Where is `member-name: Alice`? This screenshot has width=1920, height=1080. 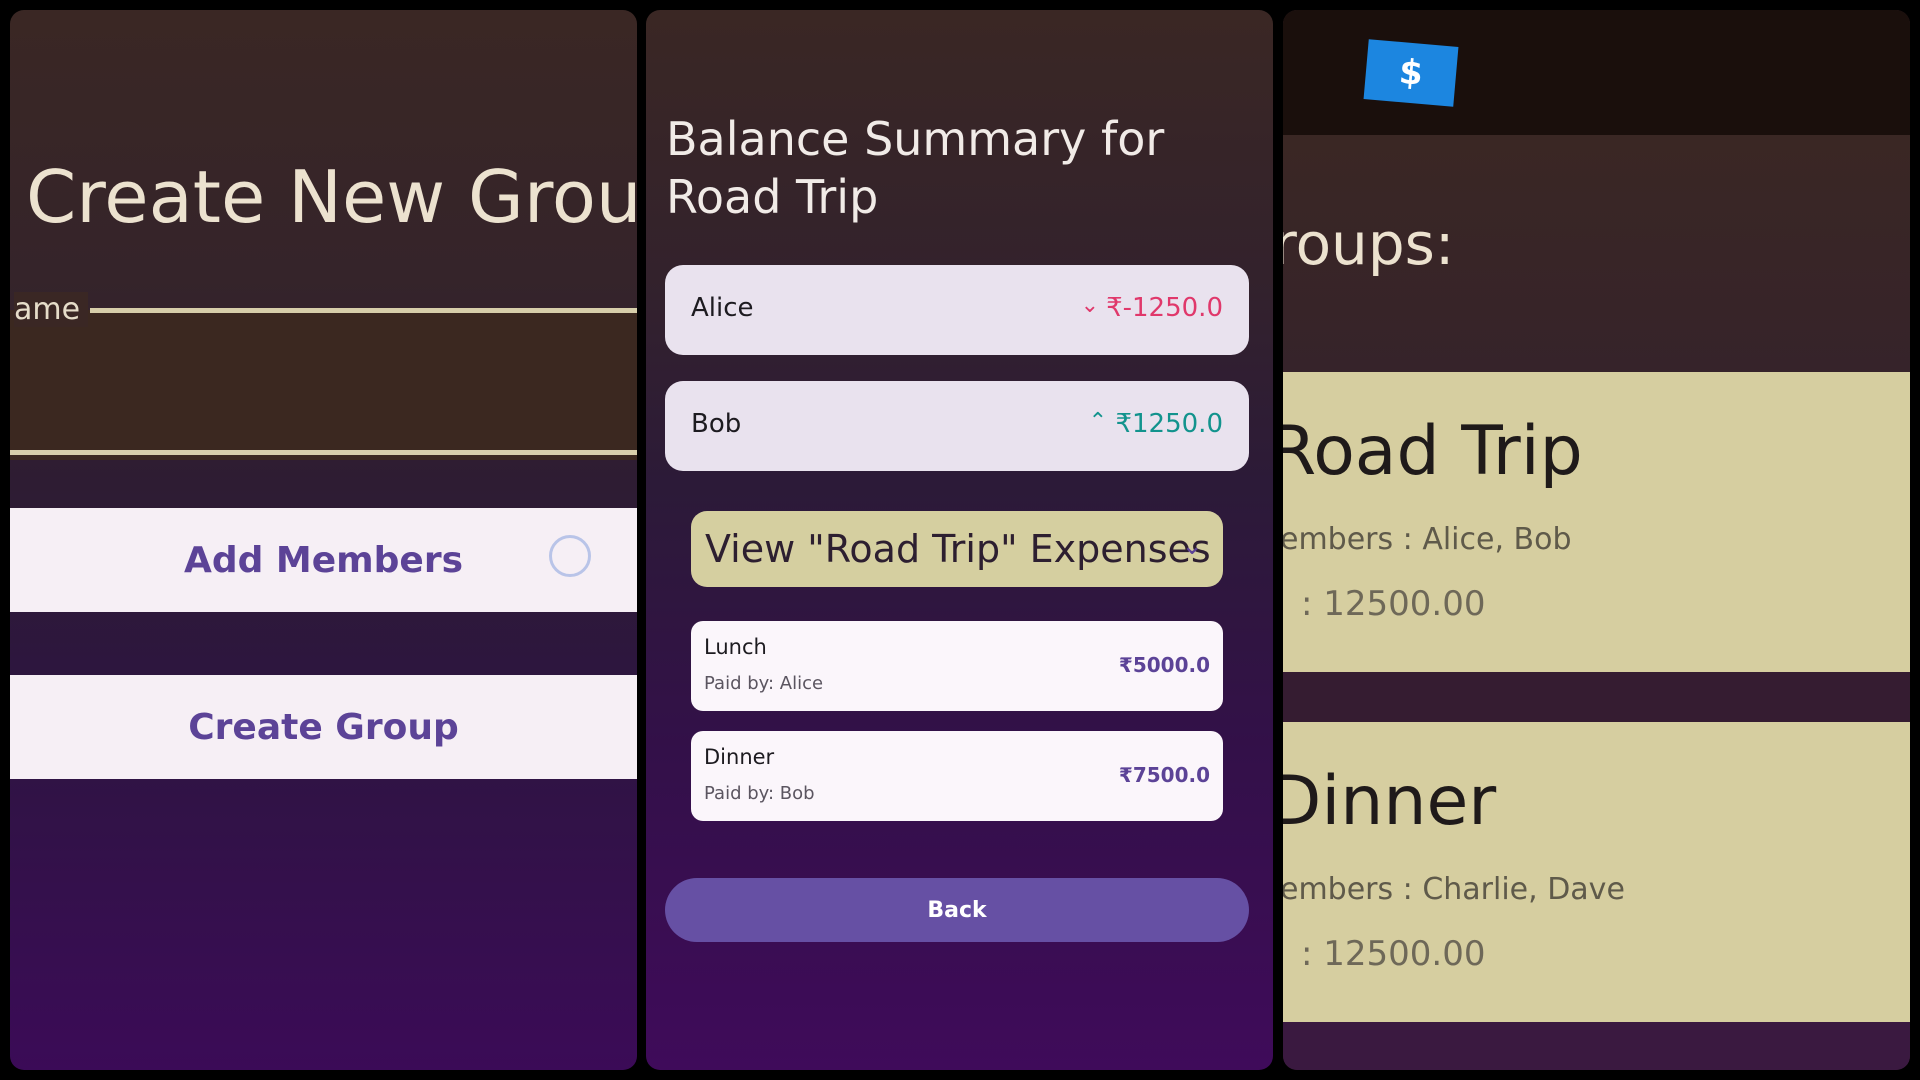 member-name: Alice is located at coordinates (722, 308).